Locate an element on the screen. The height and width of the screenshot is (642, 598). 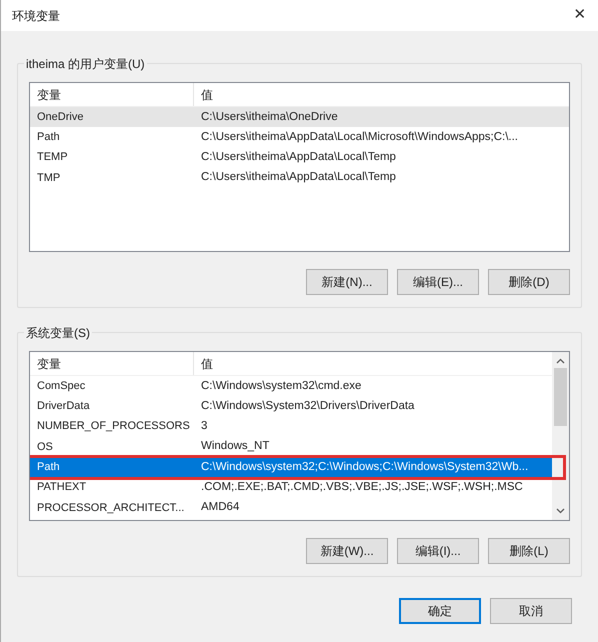
variable-name: OS is located at coordinates (45, 447).